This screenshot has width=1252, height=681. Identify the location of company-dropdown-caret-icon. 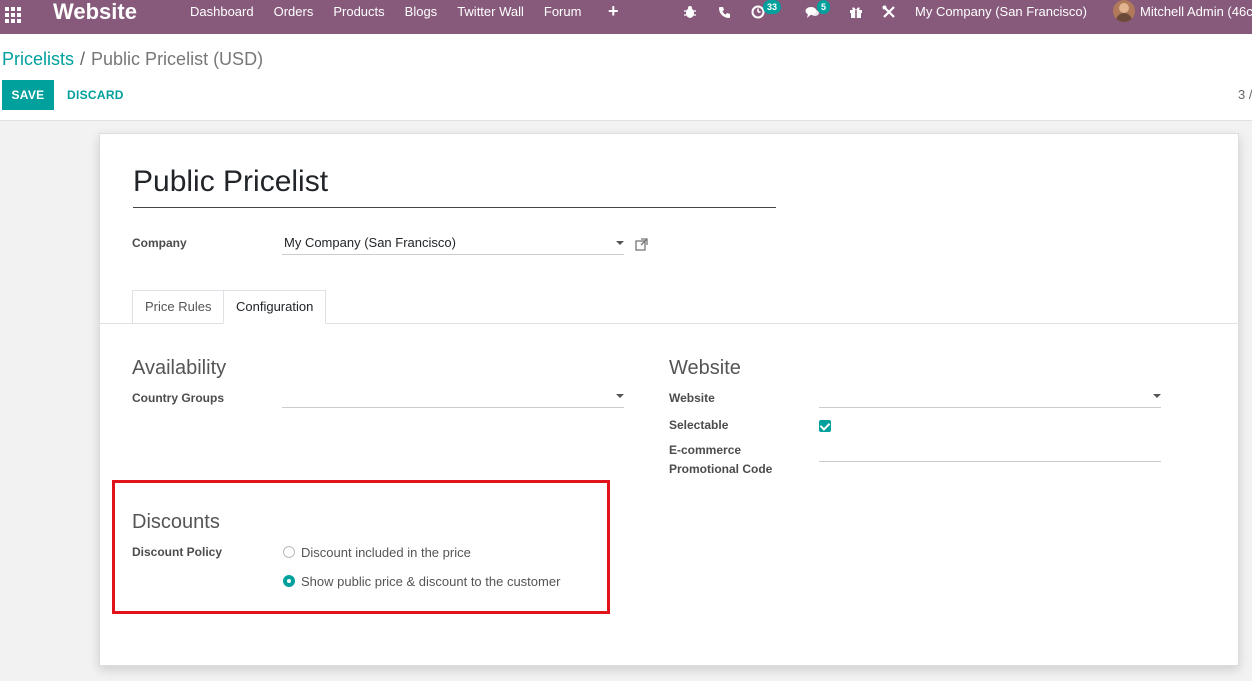
(620, 243).